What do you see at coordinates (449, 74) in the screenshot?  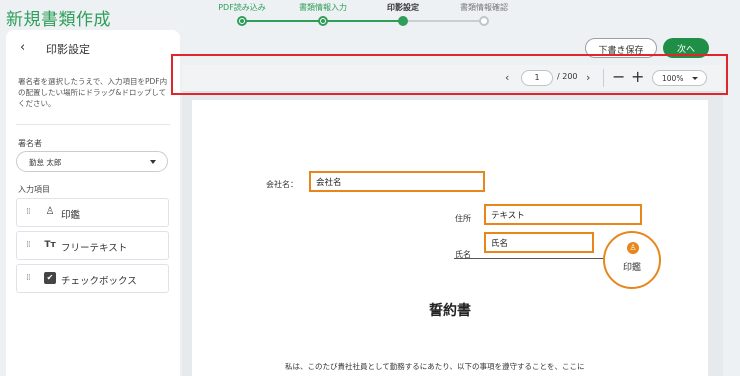 I see `highlight-box` at bounding box center [449, 74].